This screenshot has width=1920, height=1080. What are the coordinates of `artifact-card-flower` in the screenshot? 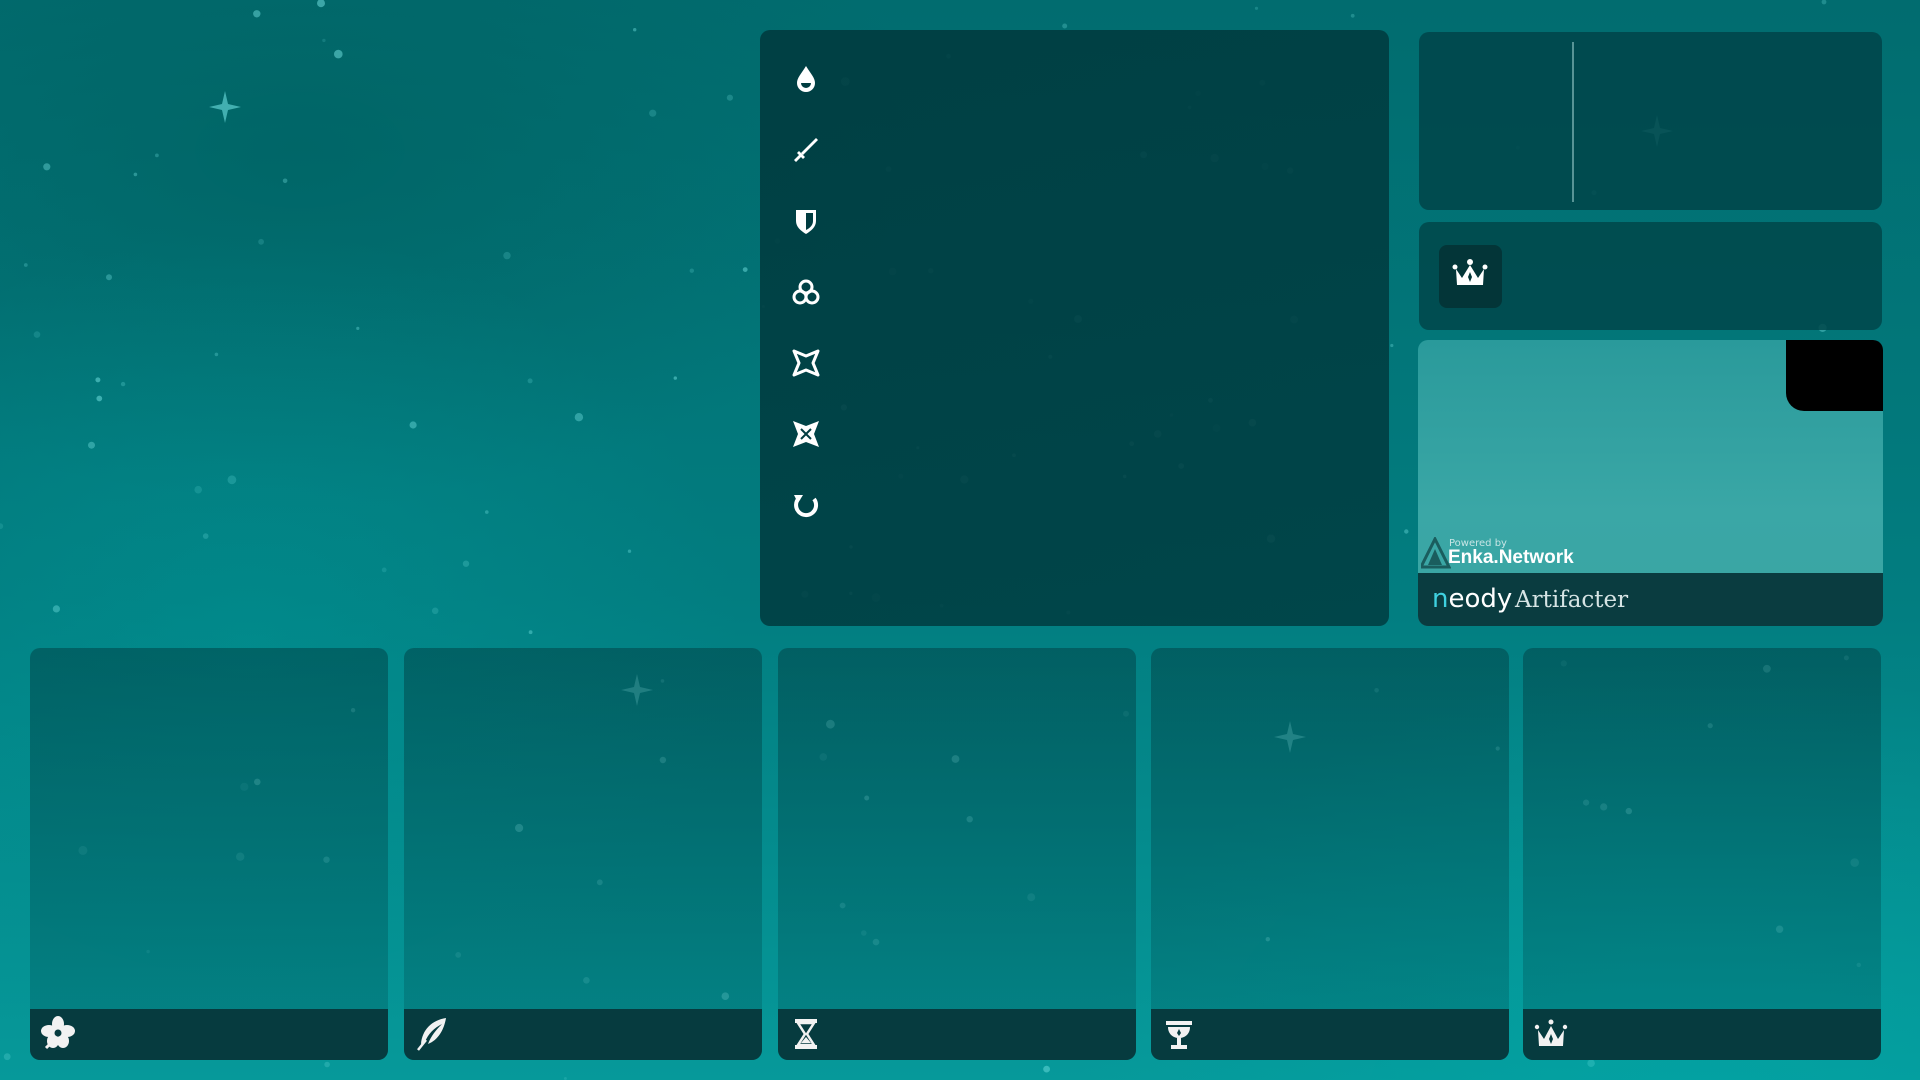 It's located at (209, 854).